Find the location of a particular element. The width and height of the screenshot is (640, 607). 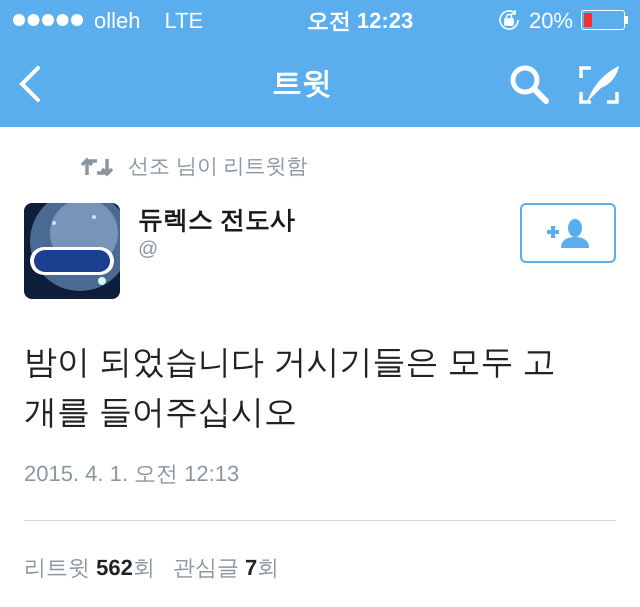

carrier-name: olleh is located at coordinates (117, 20).